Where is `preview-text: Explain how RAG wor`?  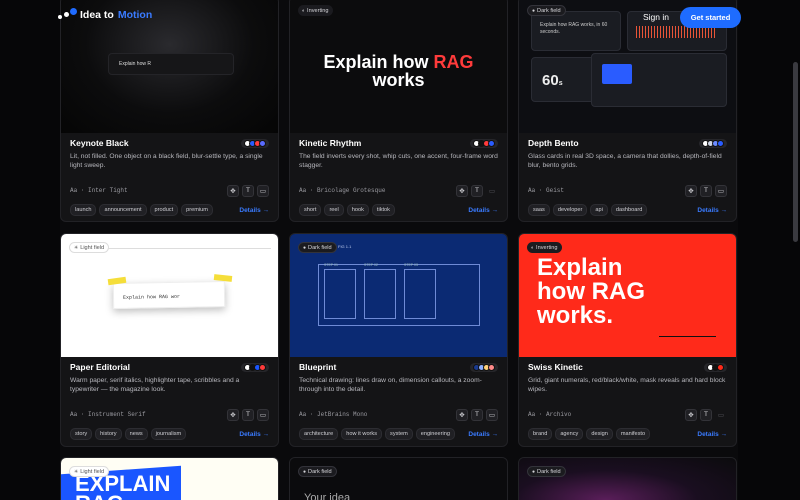
preview-text: Explain how RAG wor is located at coordinates (151, 297).